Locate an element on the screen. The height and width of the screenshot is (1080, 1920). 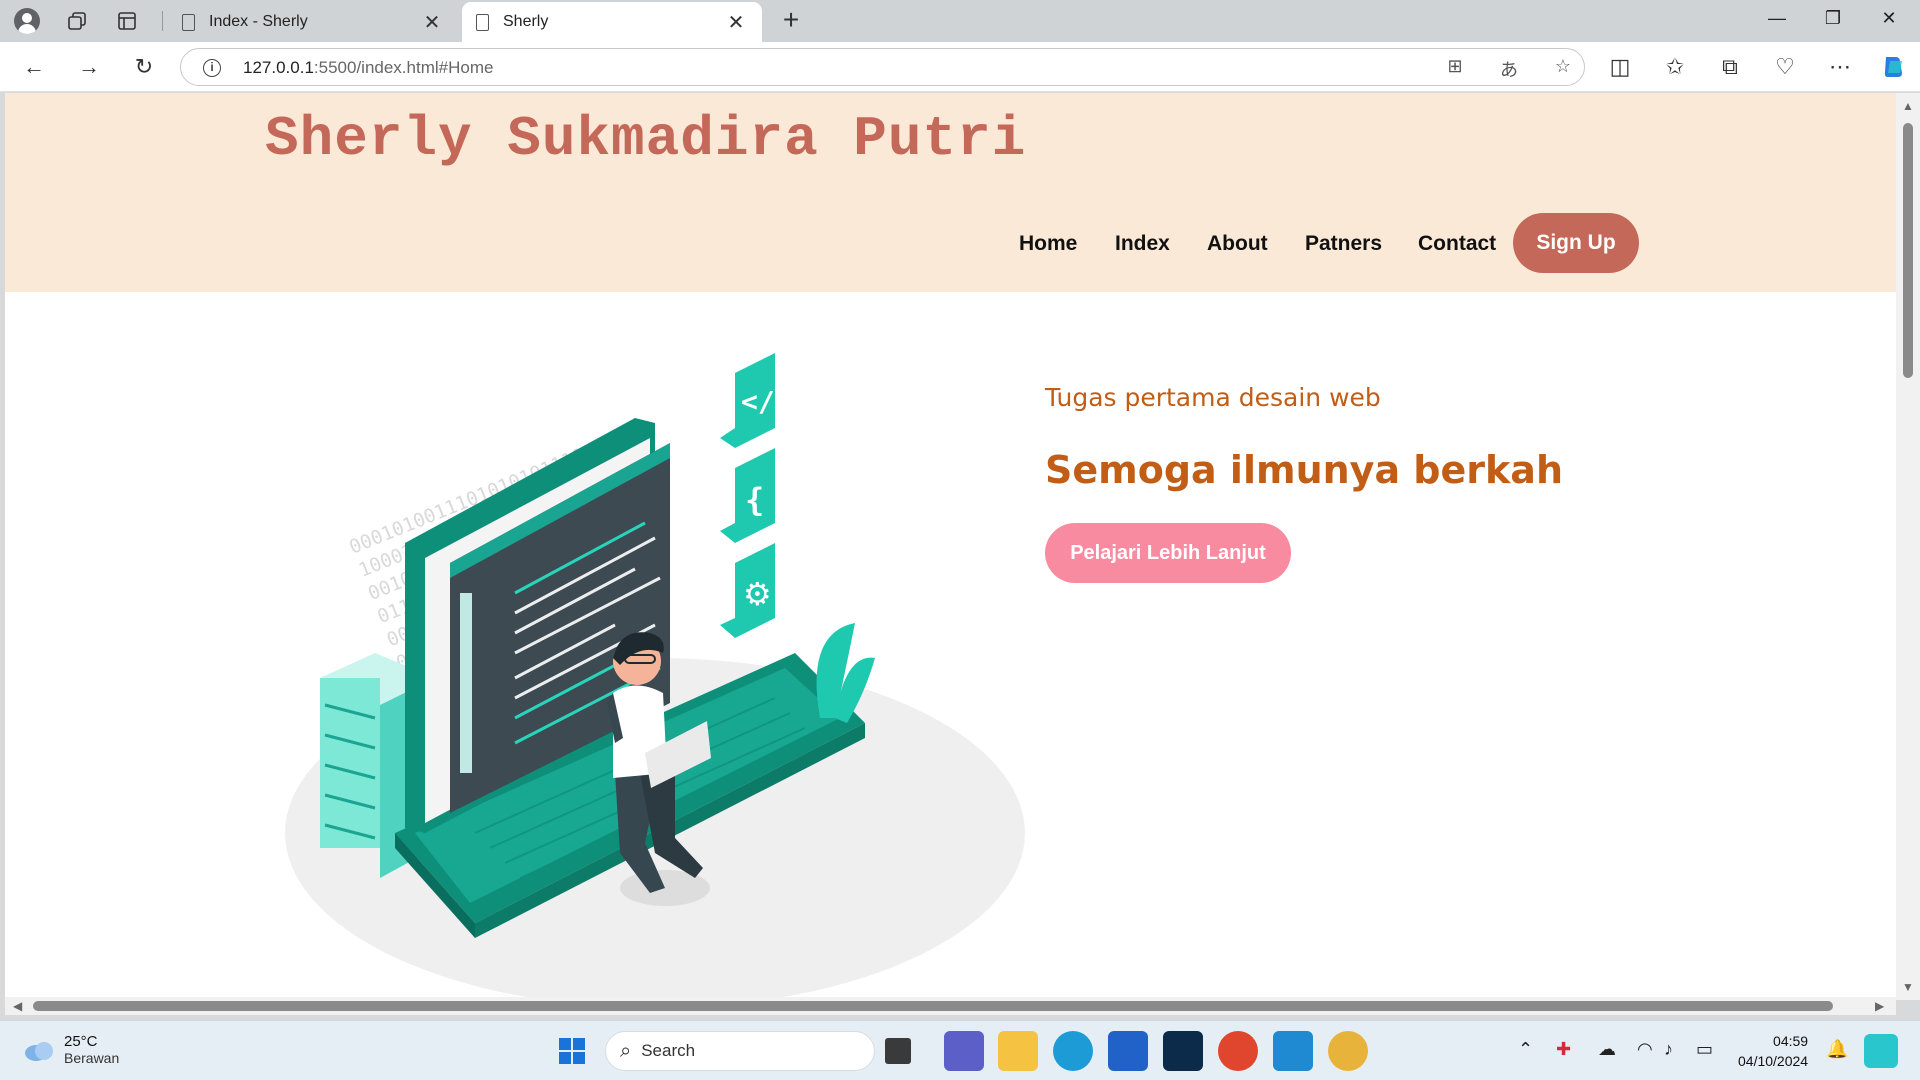
tab-sherly: Sherly ✕ is located at coordinates (612, 22).